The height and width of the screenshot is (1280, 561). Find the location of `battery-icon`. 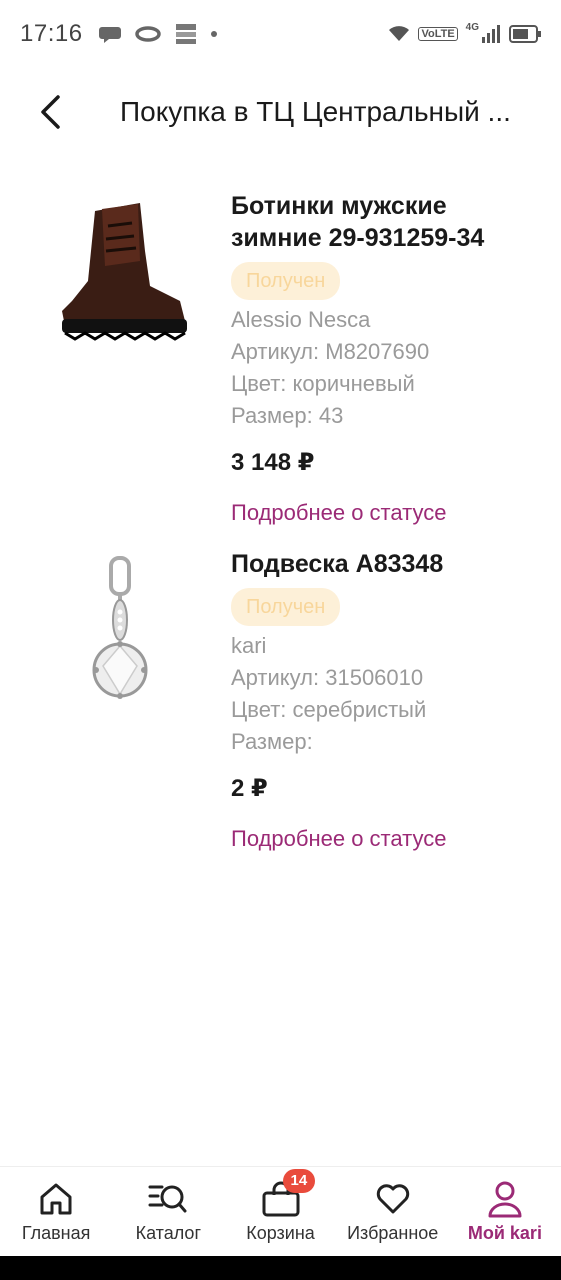

battery-icon is located at coordinates (525, 34).